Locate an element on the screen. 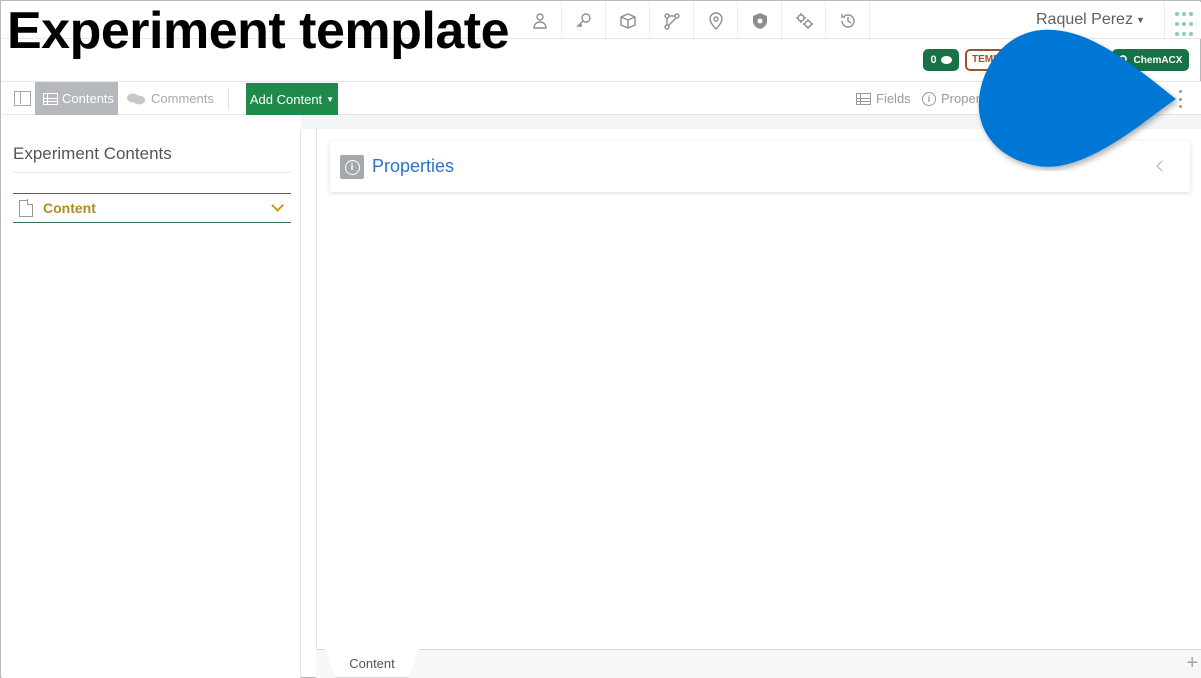 The image size is (1201, 678). comments-tab-label: Comments is located at coordinates (182, 98).